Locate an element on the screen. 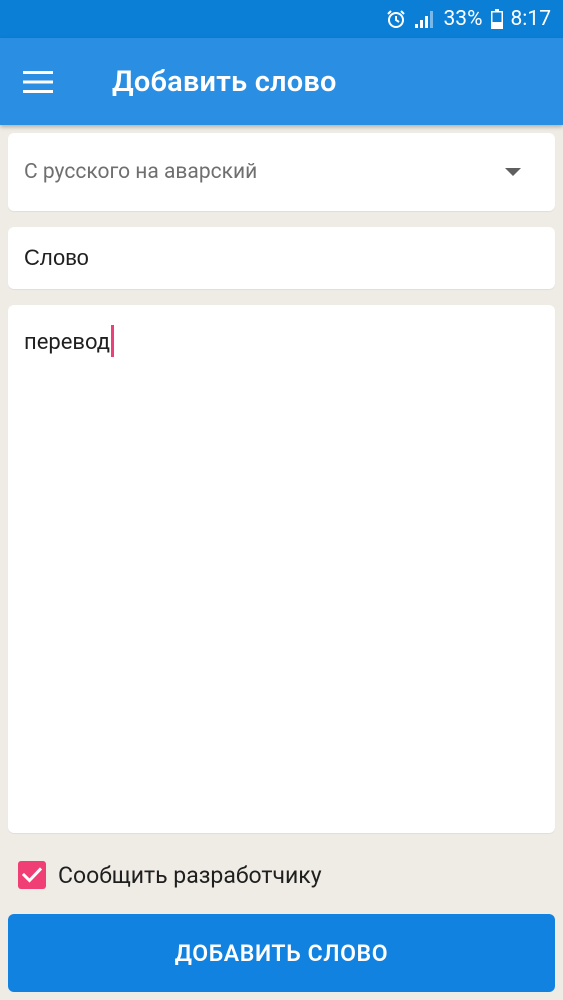 This screenshot has width=563, height=1000. direction-select-value: С русского на аварский is located at coordinates (141, 172).